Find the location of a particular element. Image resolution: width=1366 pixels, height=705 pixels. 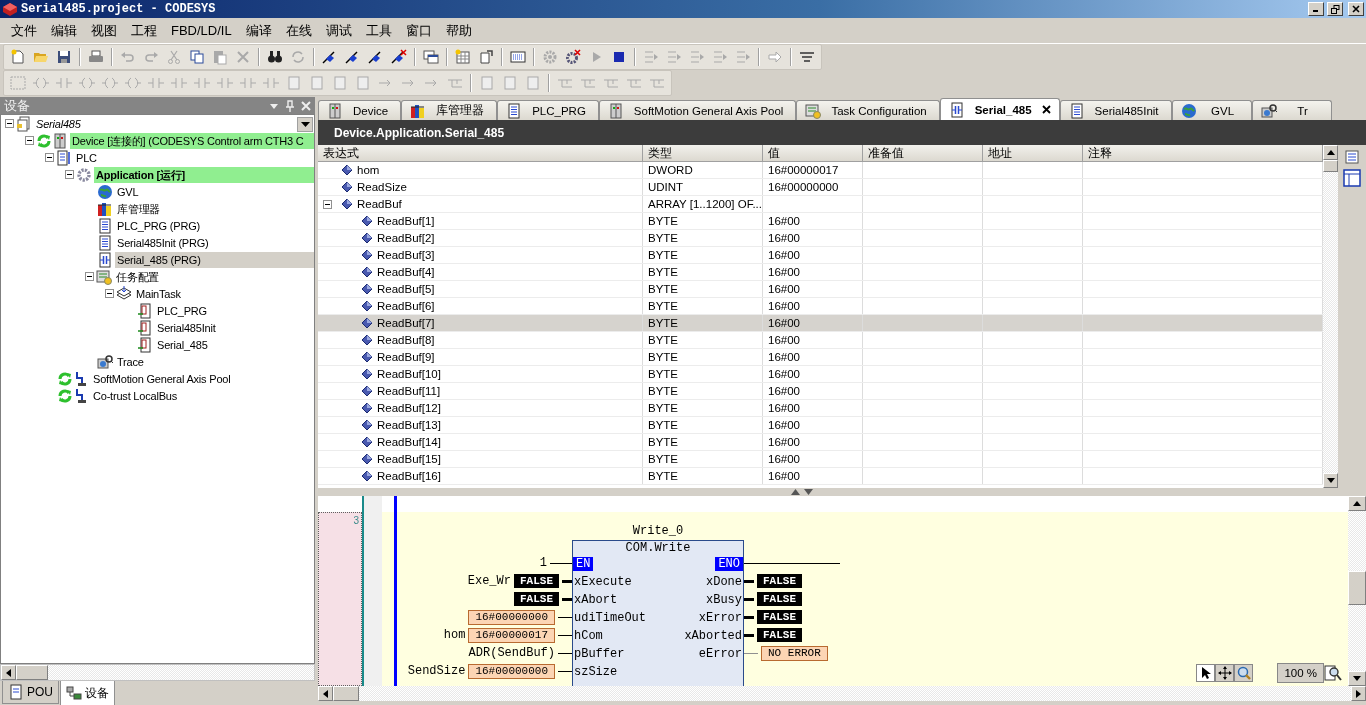

column-header: 准备值 is located at coordinates (923, 153).